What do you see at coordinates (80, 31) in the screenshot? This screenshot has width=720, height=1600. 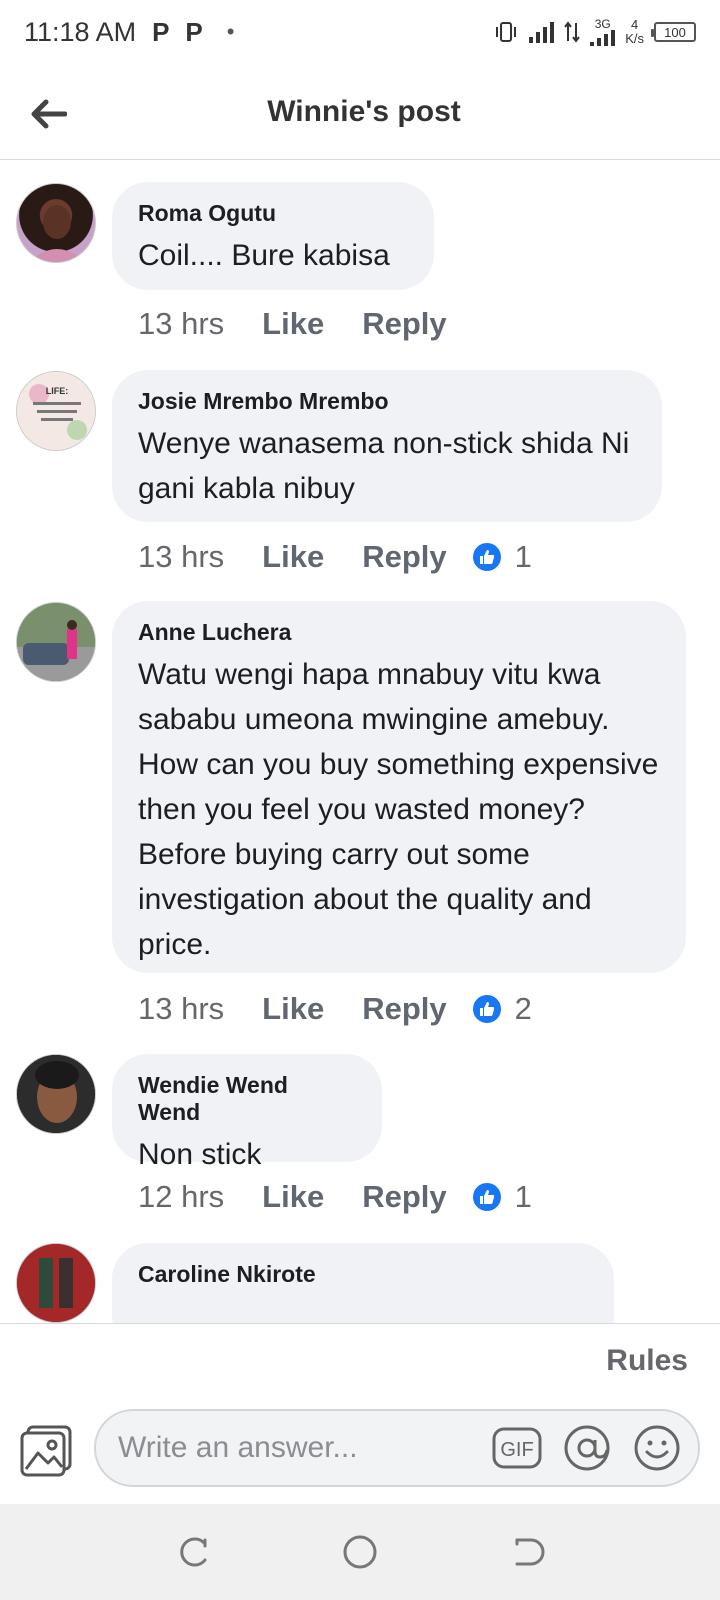 I see `status-time: 11:18 AM` at bounding box center [80, 31].